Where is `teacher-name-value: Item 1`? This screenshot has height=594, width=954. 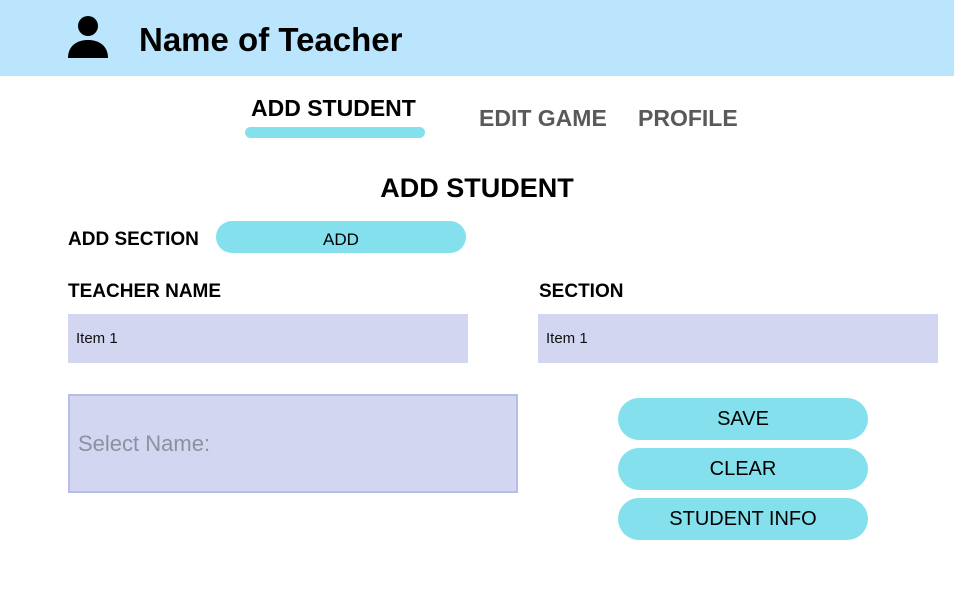 teacher-name-value: Item 1 is located at coordinates (97, 338).